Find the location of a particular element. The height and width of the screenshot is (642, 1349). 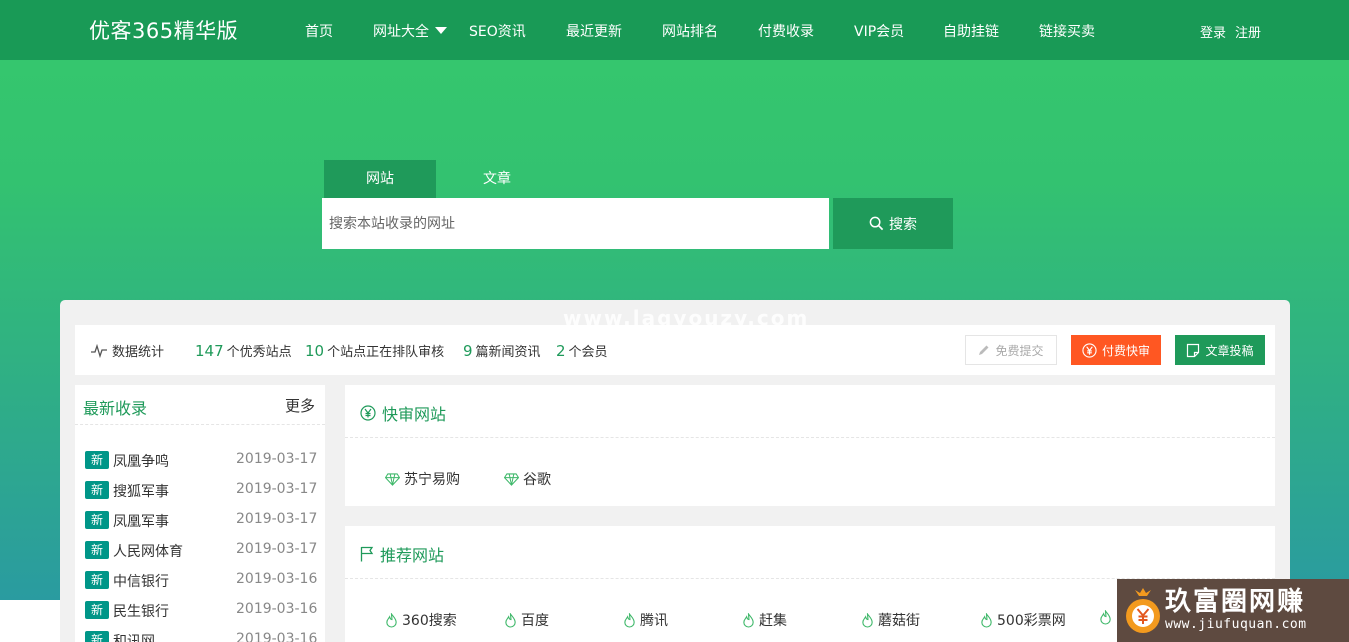

nav-directory: 网址大全 is located at coordinates (410, 31).